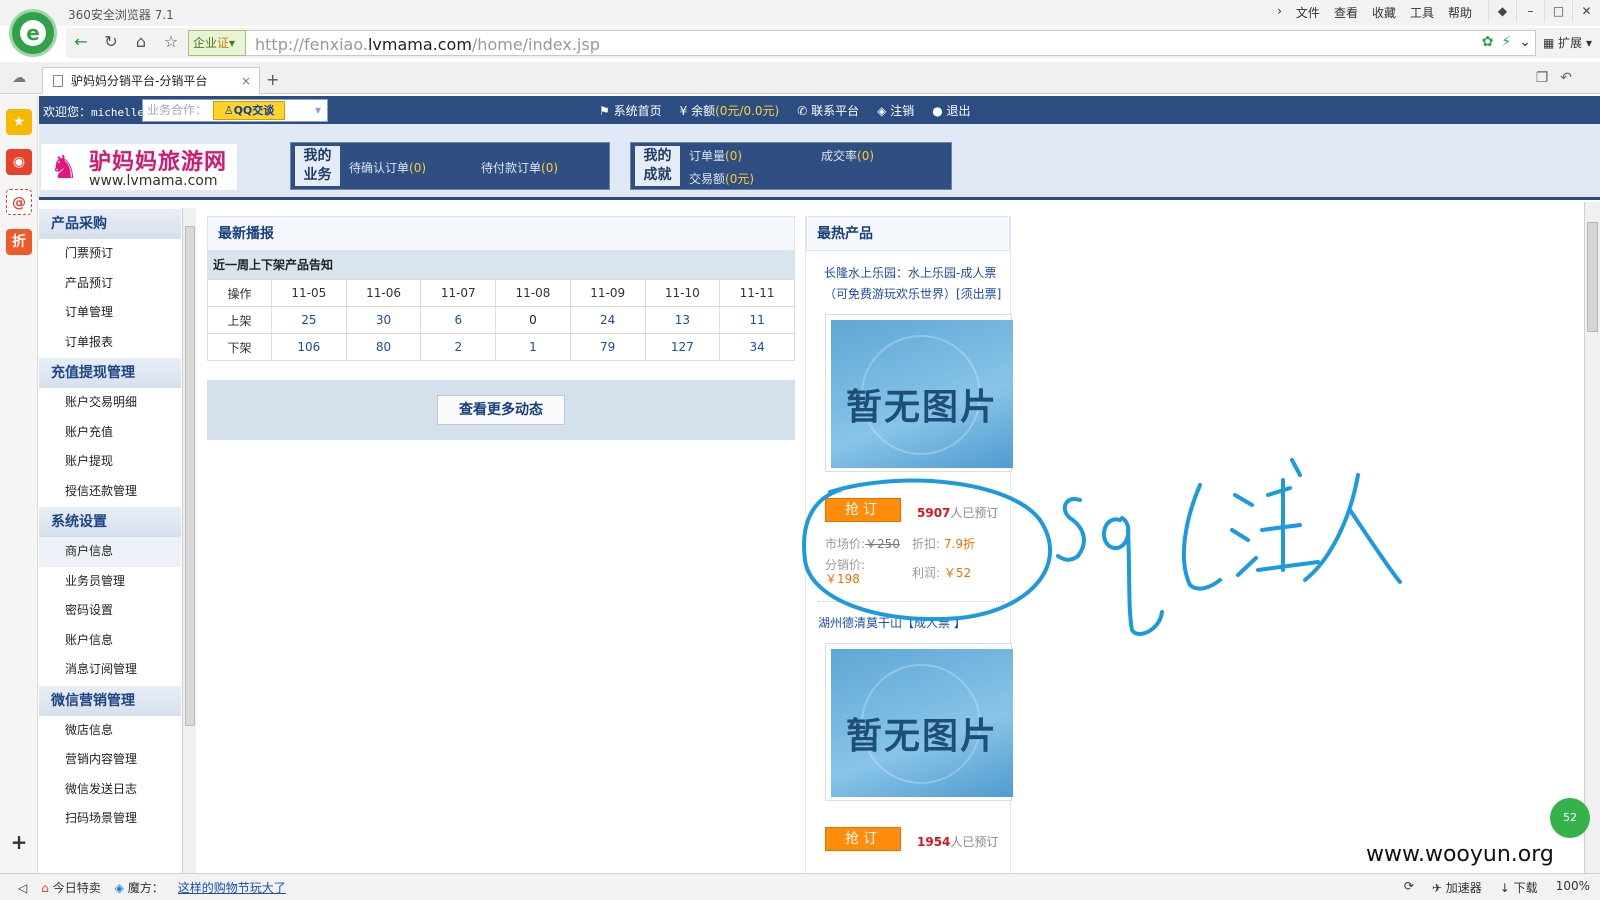 The height and width of the screenshot is (900, 1600). I want to click on new-tab-button: +, so click(272, 79).